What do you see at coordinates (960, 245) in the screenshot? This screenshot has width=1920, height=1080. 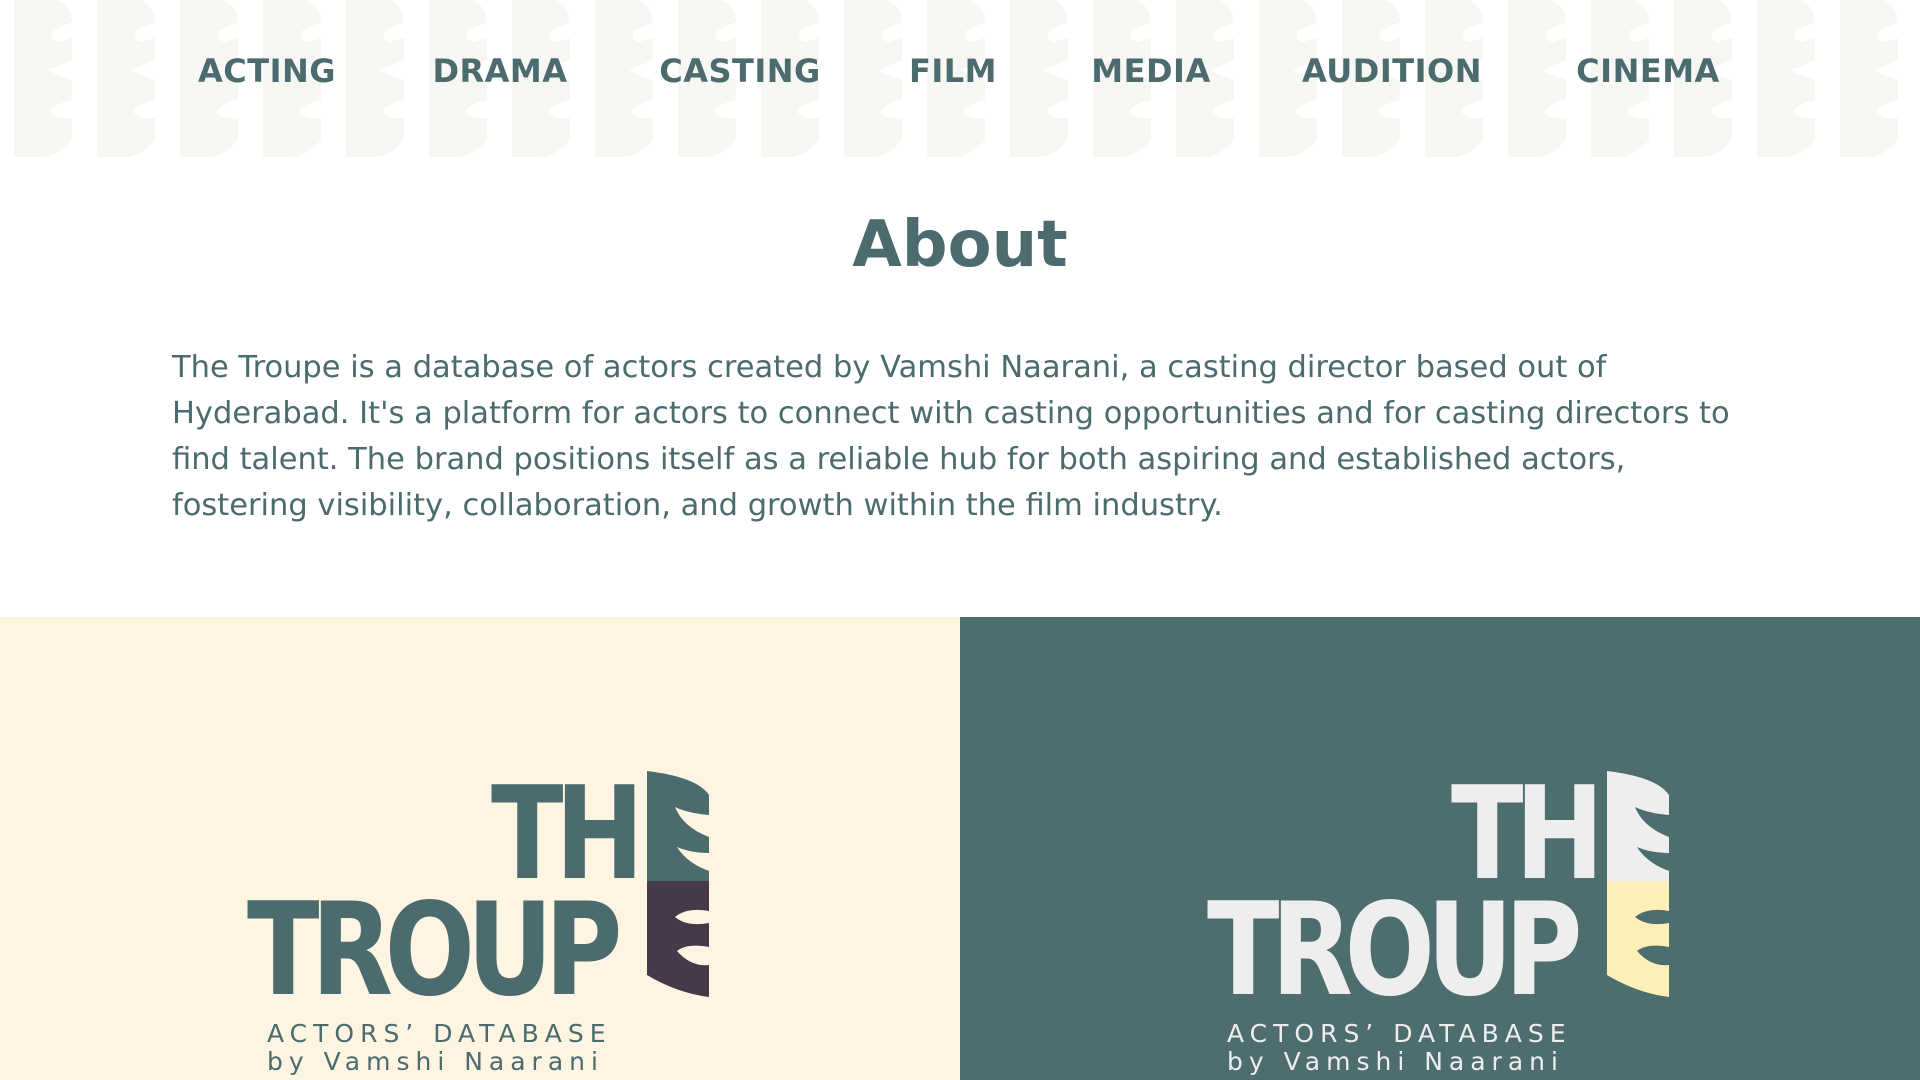 I see `about-heading: About` at bounding box center [960, 245].